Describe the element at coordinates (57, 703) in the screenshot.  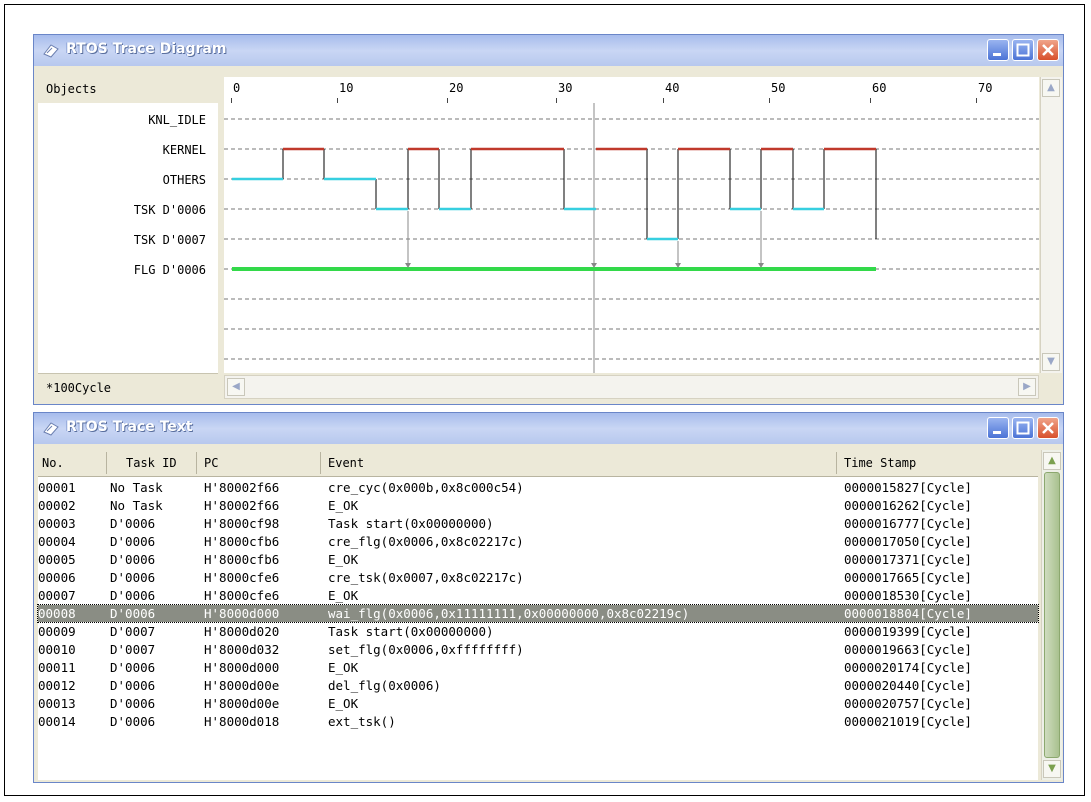
I see `row-number-cell: 00013` at that location.